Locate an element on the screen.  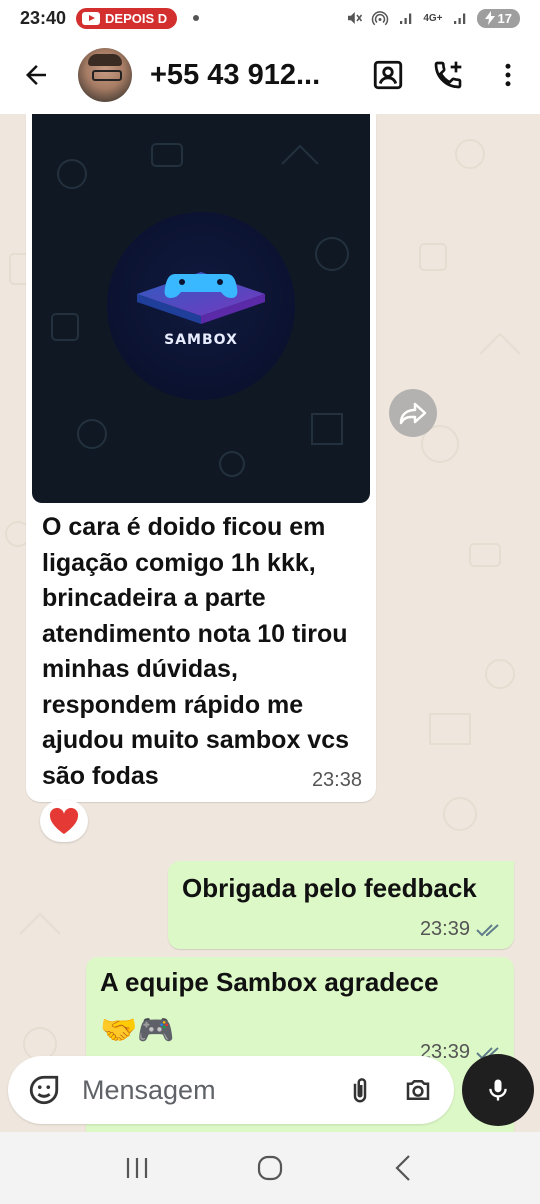
paperclip-icon is located at coordinates (360, 1090).